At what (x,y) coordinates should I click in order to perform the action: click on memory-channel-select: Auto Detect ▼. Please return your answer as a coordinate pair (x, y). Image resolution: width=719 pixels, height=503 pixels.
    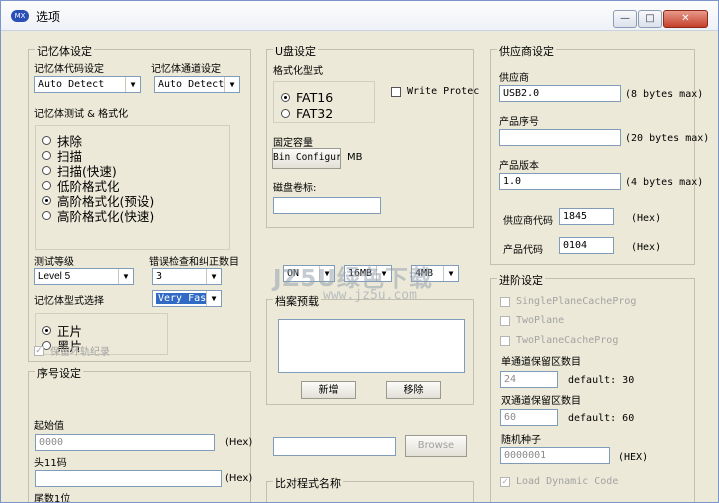
    Looking at the image, I should click on (197, 84).